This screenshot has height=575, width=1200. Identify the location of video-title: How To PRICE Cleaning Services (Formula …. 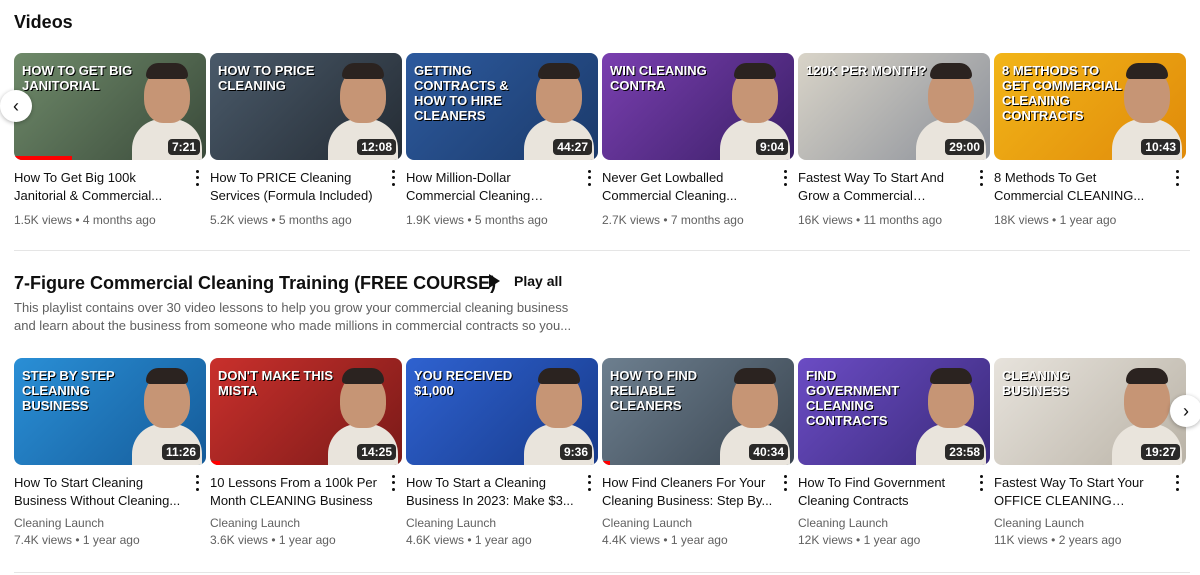
(296, 187).